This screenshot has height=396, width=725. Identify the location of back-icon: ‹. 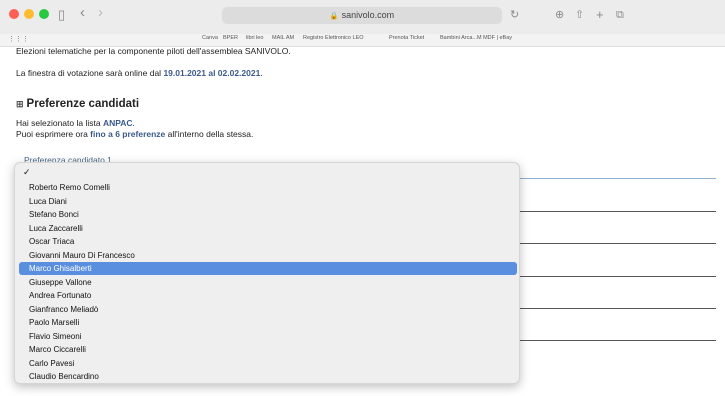
(82, 13).